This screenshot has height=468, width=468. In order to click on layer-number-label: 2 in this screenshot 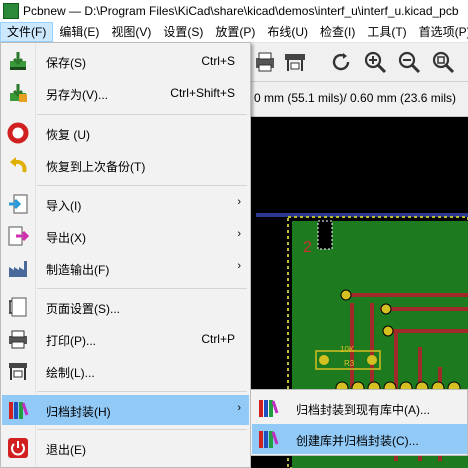, I will do `click(307, 247)`.